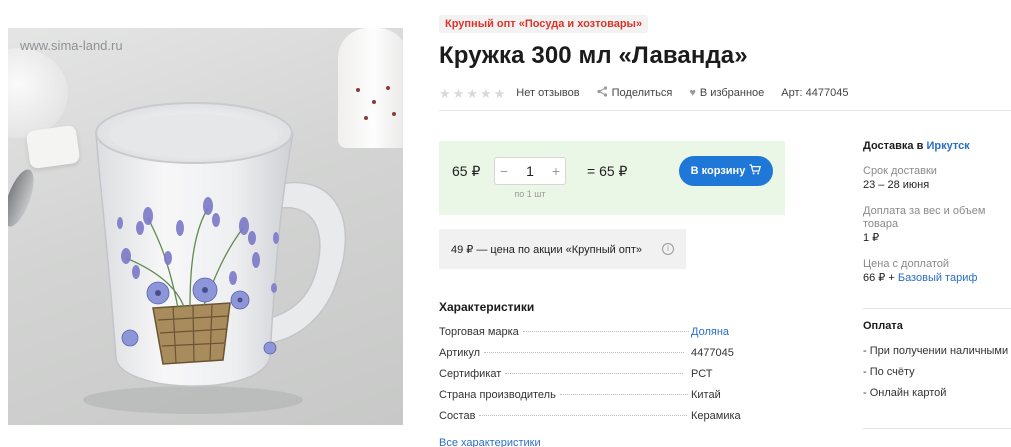 This screenshot has width=1011, height=447. I want to click on city-link: Иркутск, so click(947, 146).